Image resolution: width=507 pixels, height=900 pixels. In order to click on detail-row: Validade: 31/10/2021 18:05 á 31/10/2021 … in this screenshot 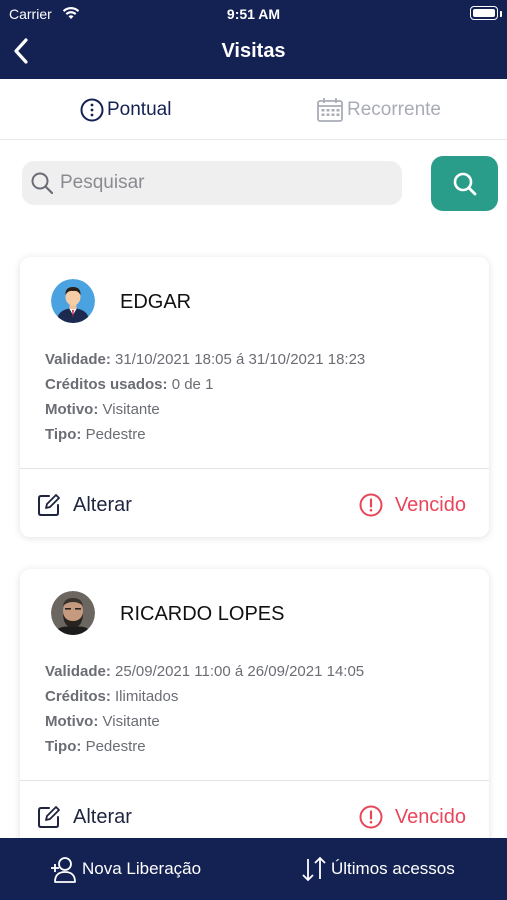, I will do `click(205, 359)`.